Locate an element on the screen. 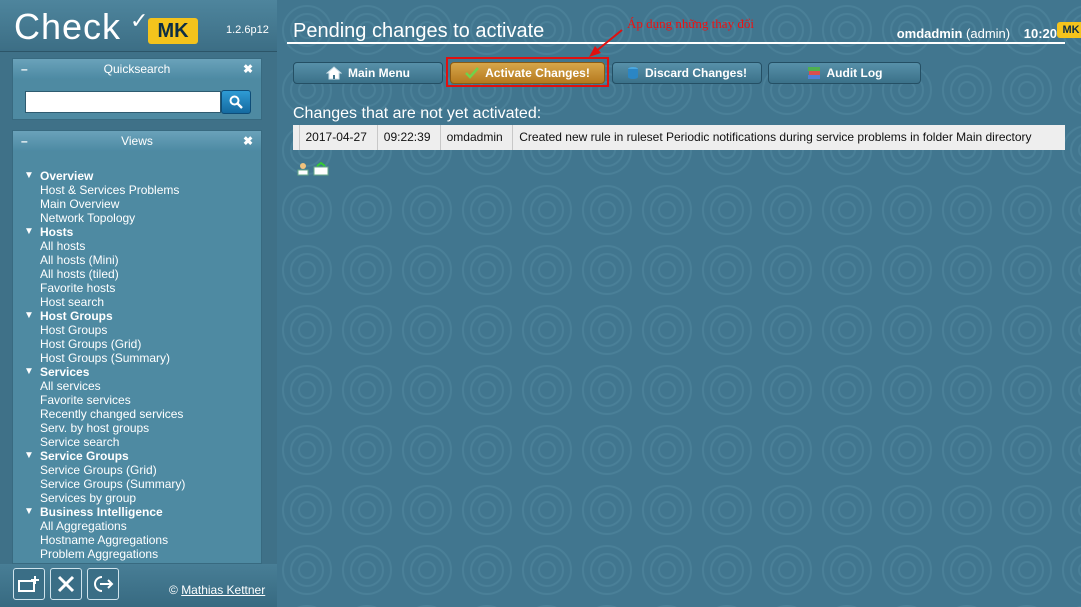 Image resolution: width=1081 pixels, height=607 pixels. views-link: Host Groups (Grid) is located at coordinates (142, 344).